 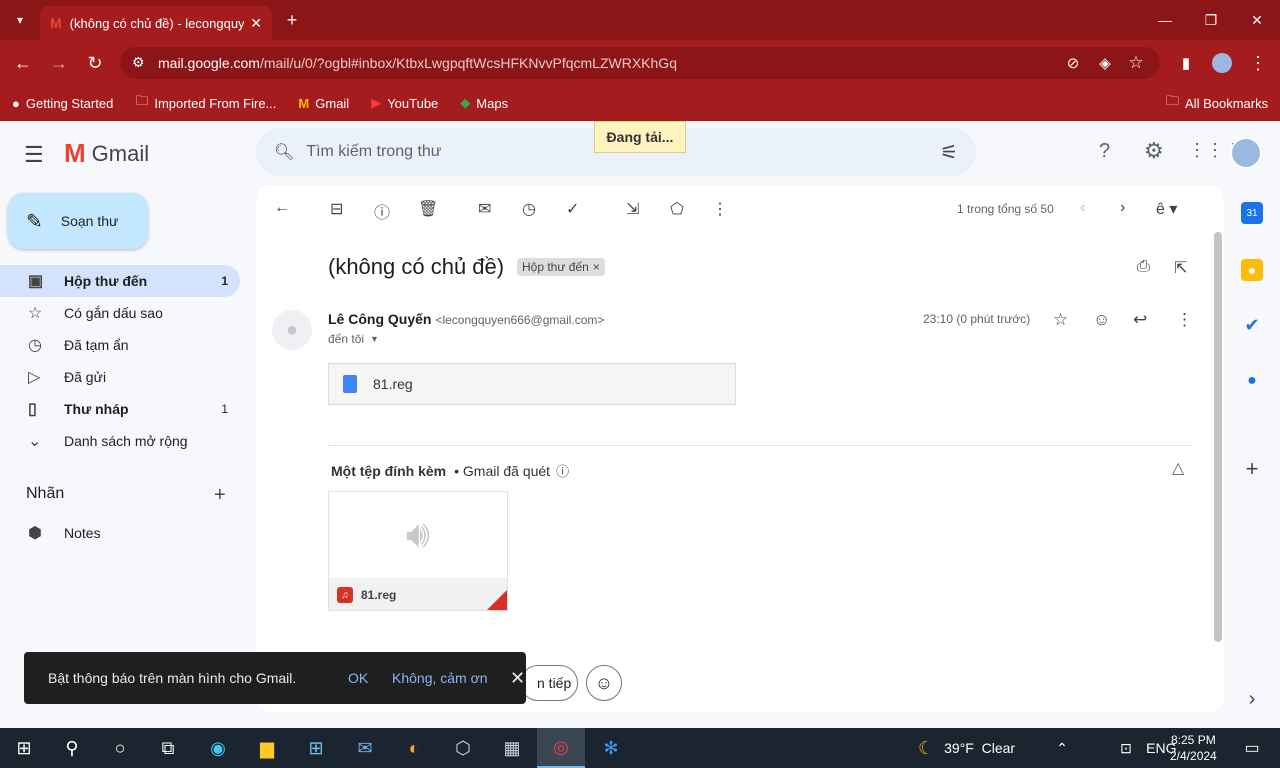 What do you see at coordinates (463, 748) in the screenshot?
I see `virtualbox-icon: ⬡` at bounding box center [463, 748].